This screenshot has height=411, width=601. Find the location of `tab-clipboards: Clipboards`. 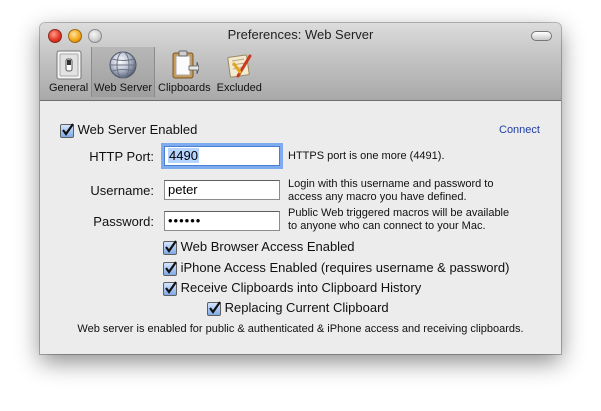

tab-clipboards: Clipboards is located at coordinates (184, 72).